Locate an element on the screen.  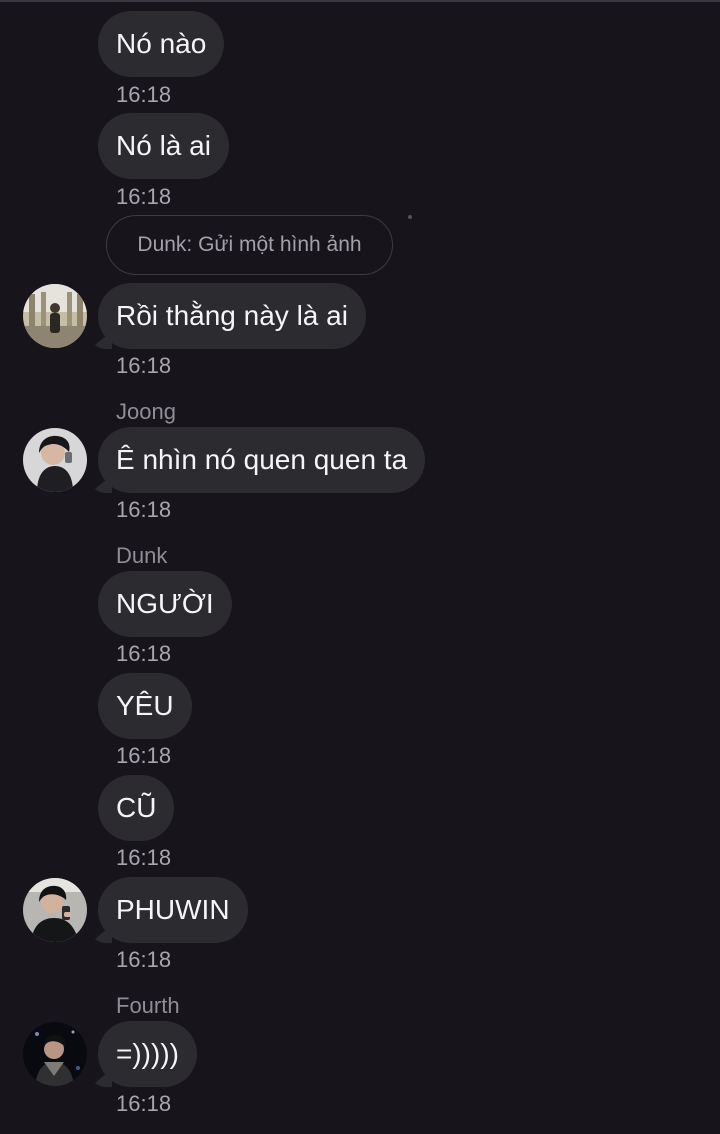
message-text: YÊU is located at coordinates (145, 705).